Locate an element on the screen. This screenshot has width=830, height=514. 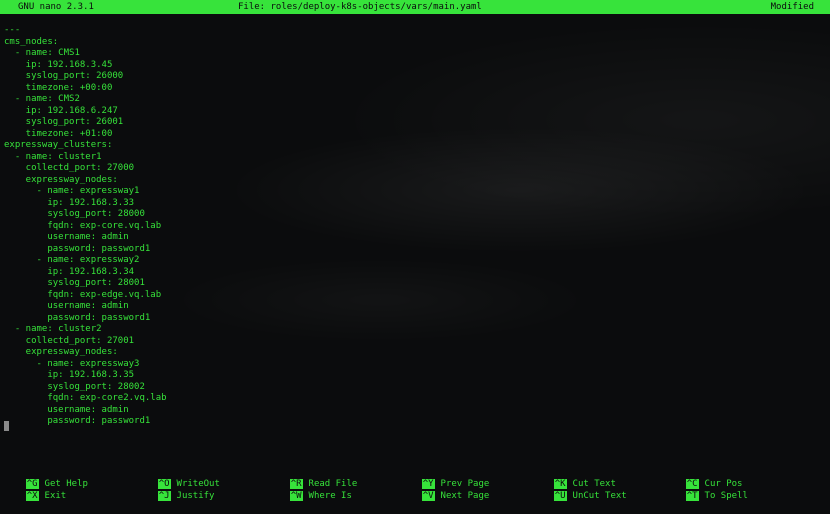
shortcut-writeout: ^O WriteOut is located at coordinates (178, 477).